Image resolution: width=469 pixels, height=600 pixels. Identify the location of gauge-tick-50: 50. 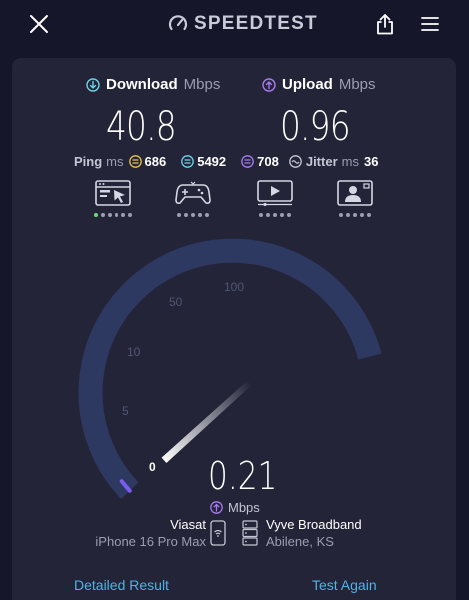
(176, 302).